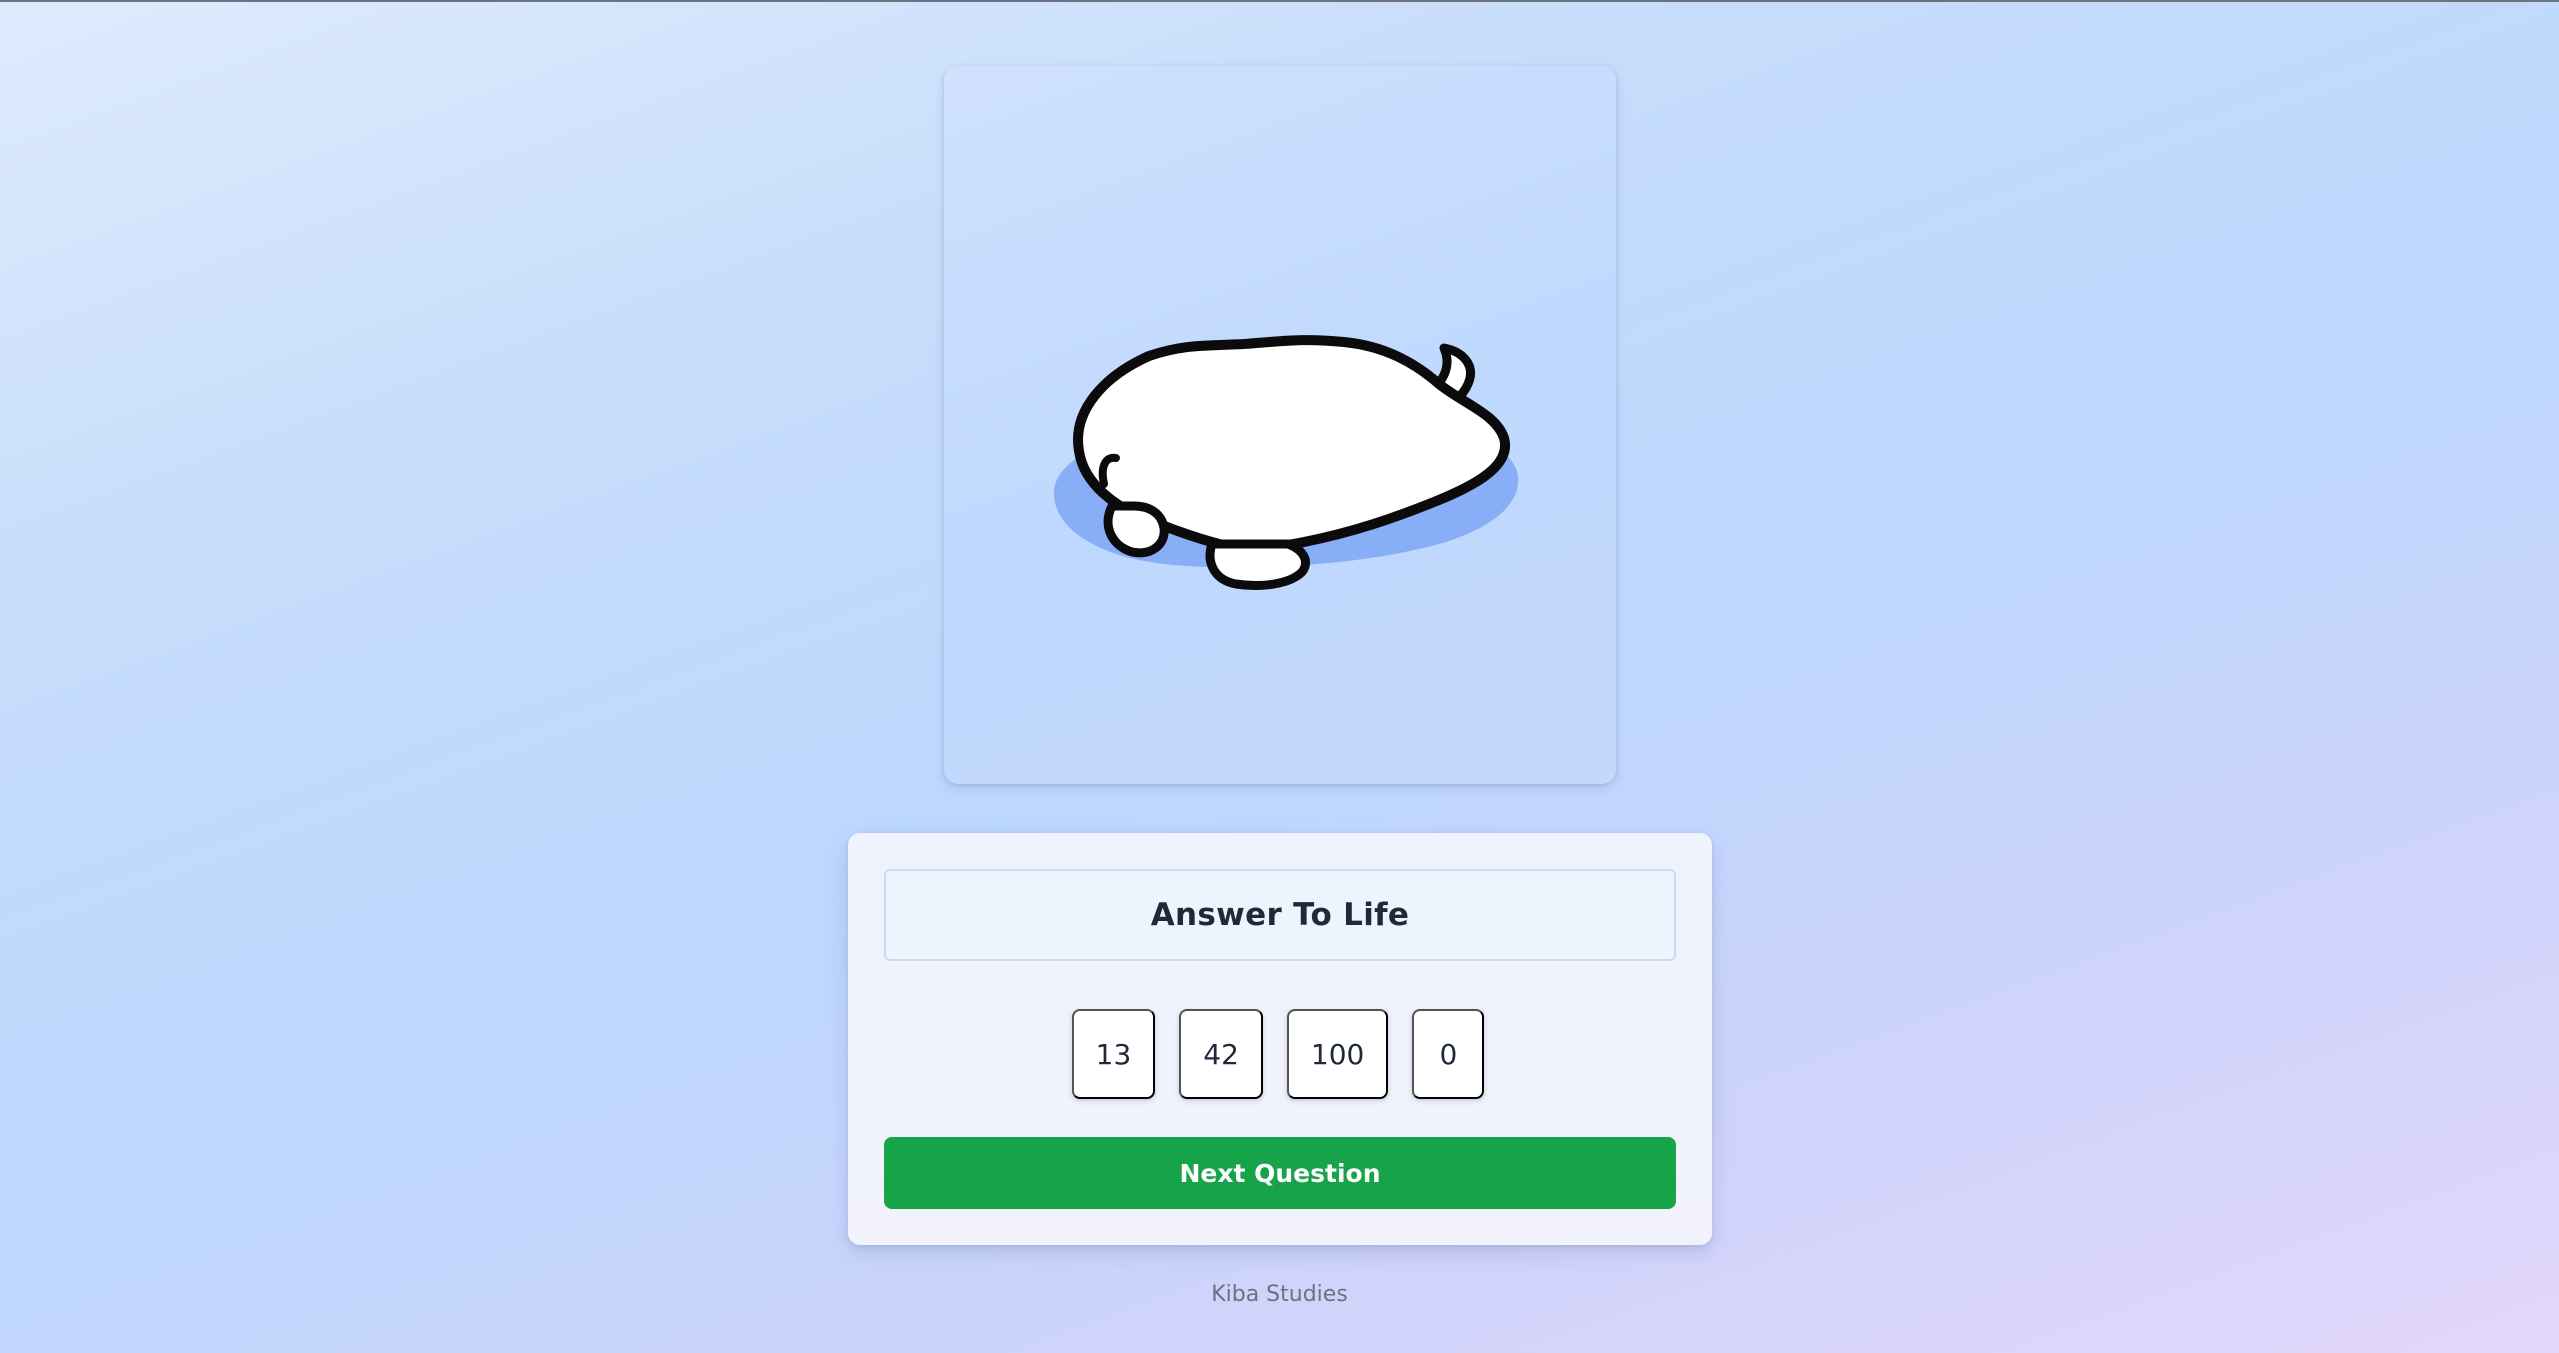  What do you see at coordinates (1286, 462) in the screenshot?
I see `cat-lying-flat-icon` at bounding box center [1286, 462].